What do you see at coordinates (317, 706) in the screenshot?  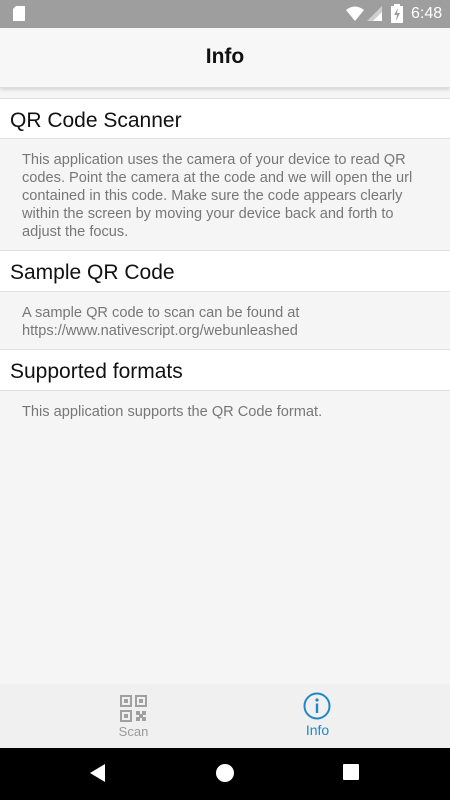 I see `info-icon` at bounding box center [317, 706].